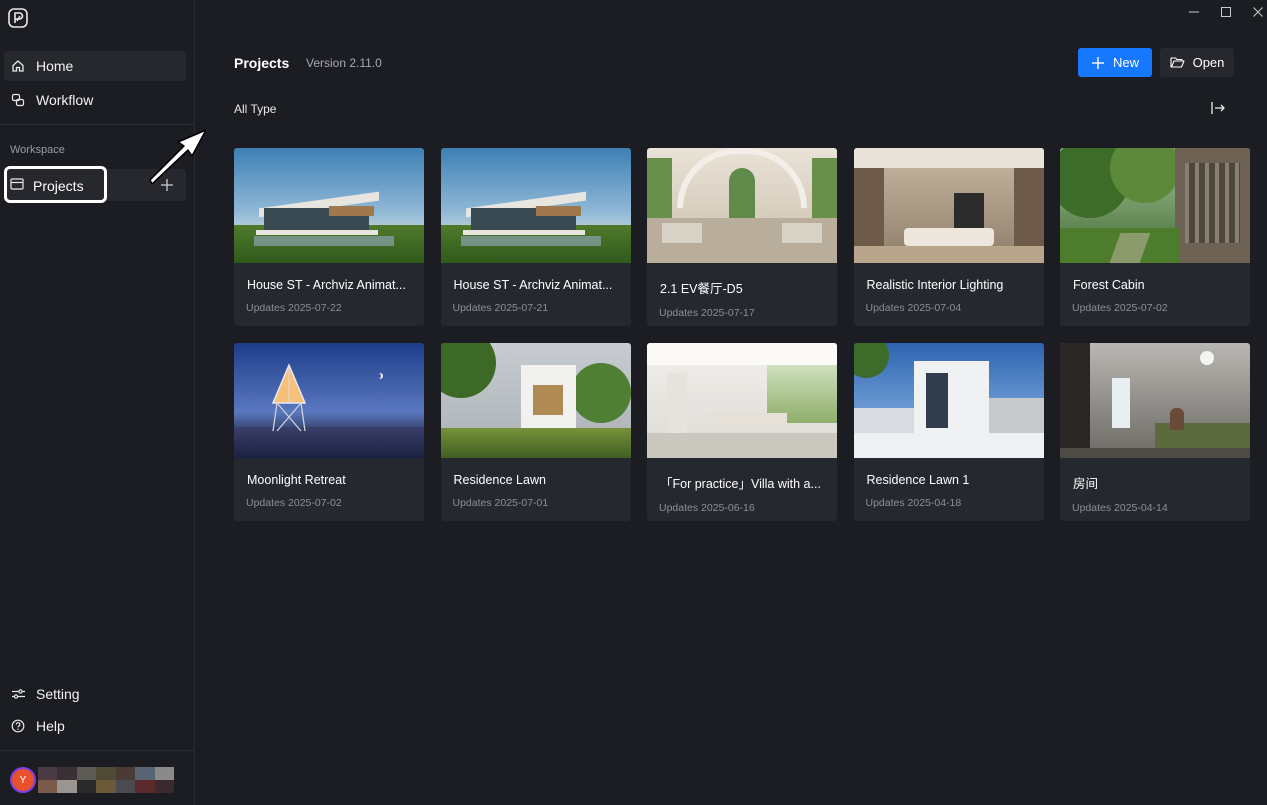 The height and width of the screenshot is (805, 1267). I want to click on project-card: 2.1 EV餐厅-D5 Updates 2025-07-17, so click(742, 237).